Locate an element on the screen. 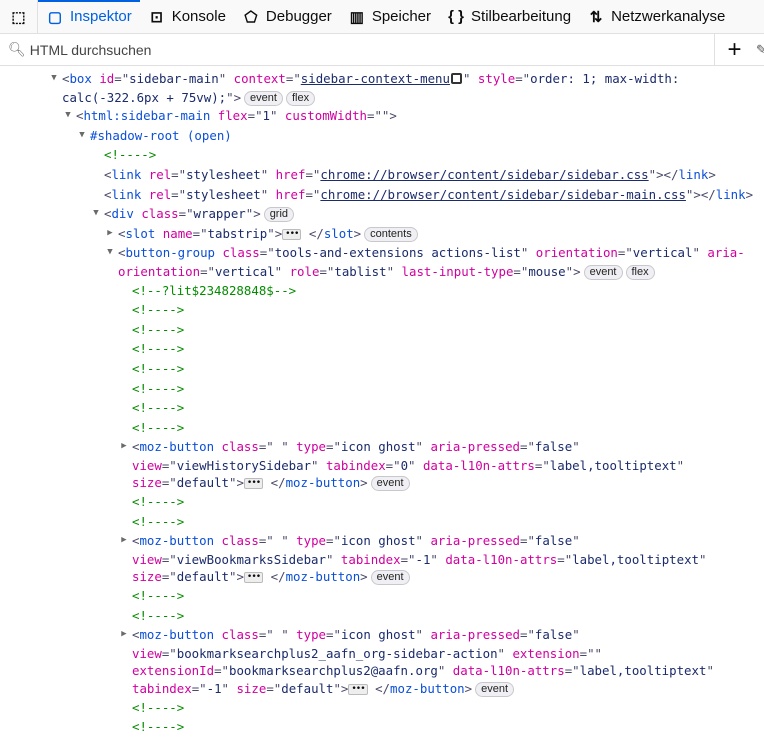 Image resolution: width=764 pixels, height=752 pixels. attribute-value: 1 is located at coordinates (266, 116).